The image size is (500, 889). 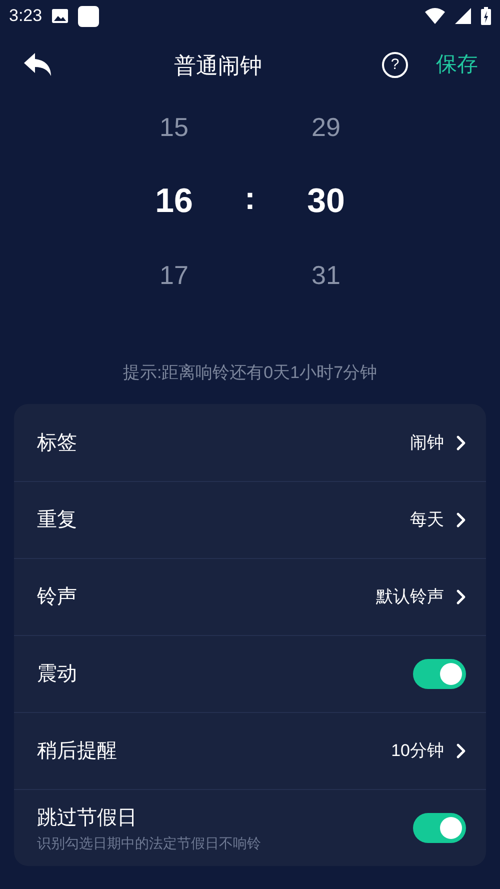 I want to click on help-icon: ?, so click(x=395, y=65).